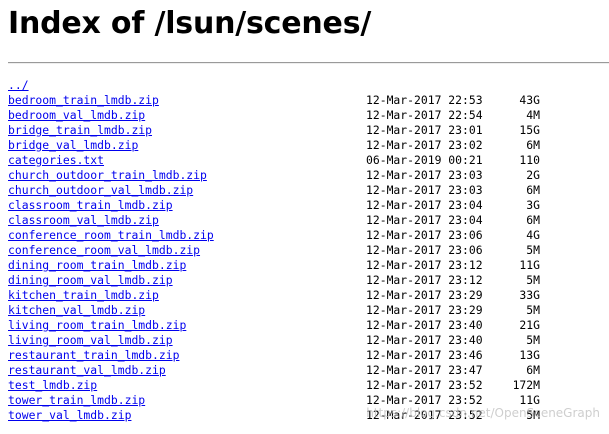 This screenshot has height=434, width=609. Describe the element at coordinates (111, 235) in the screenshot. I see `file-link: conference_room_train_lmdb.zip` at that location.